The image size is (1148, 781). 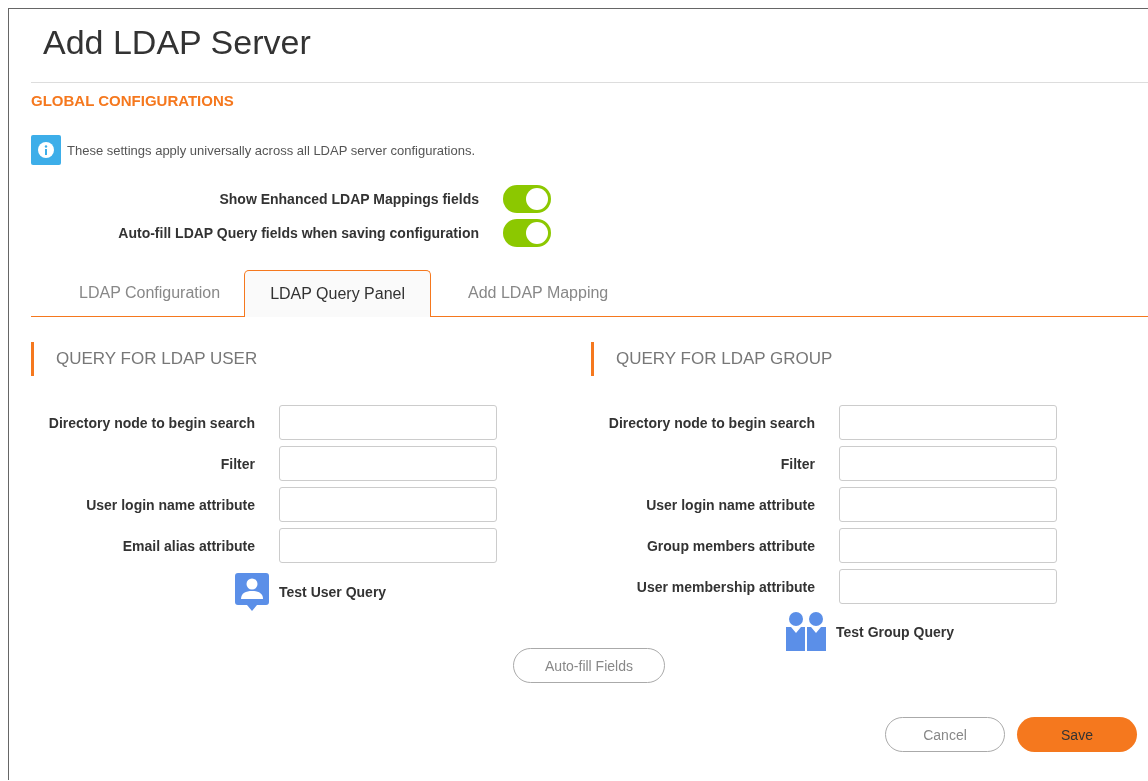 What do you see at coordinates (46, 150) in the screenshot?
I see `info-icon` at bounding box center [46, 150].